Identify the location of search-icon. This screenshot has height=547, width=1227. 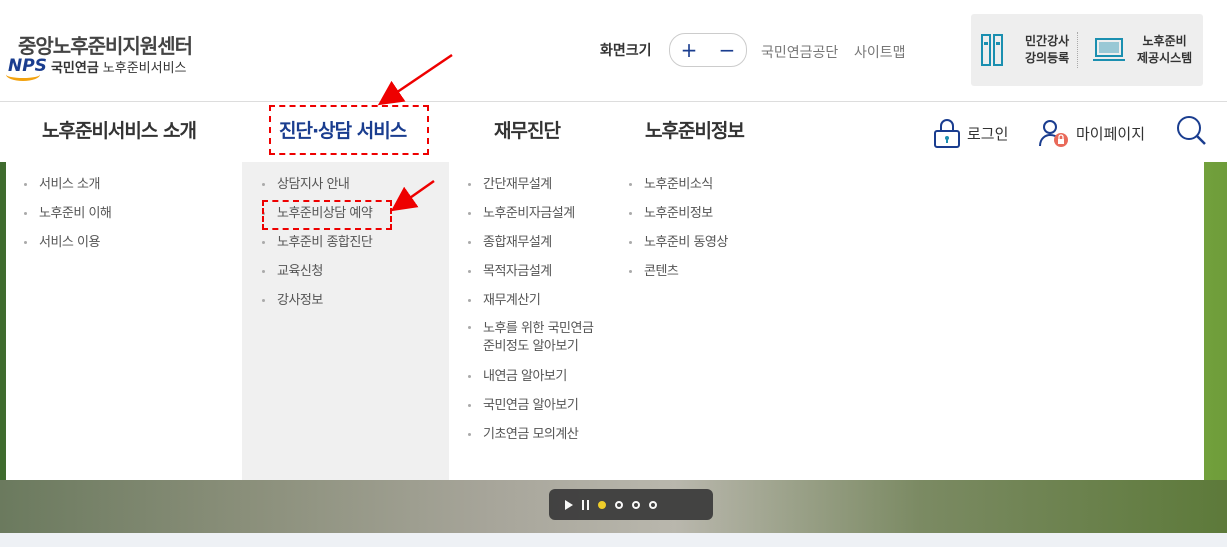
(1191, 130).